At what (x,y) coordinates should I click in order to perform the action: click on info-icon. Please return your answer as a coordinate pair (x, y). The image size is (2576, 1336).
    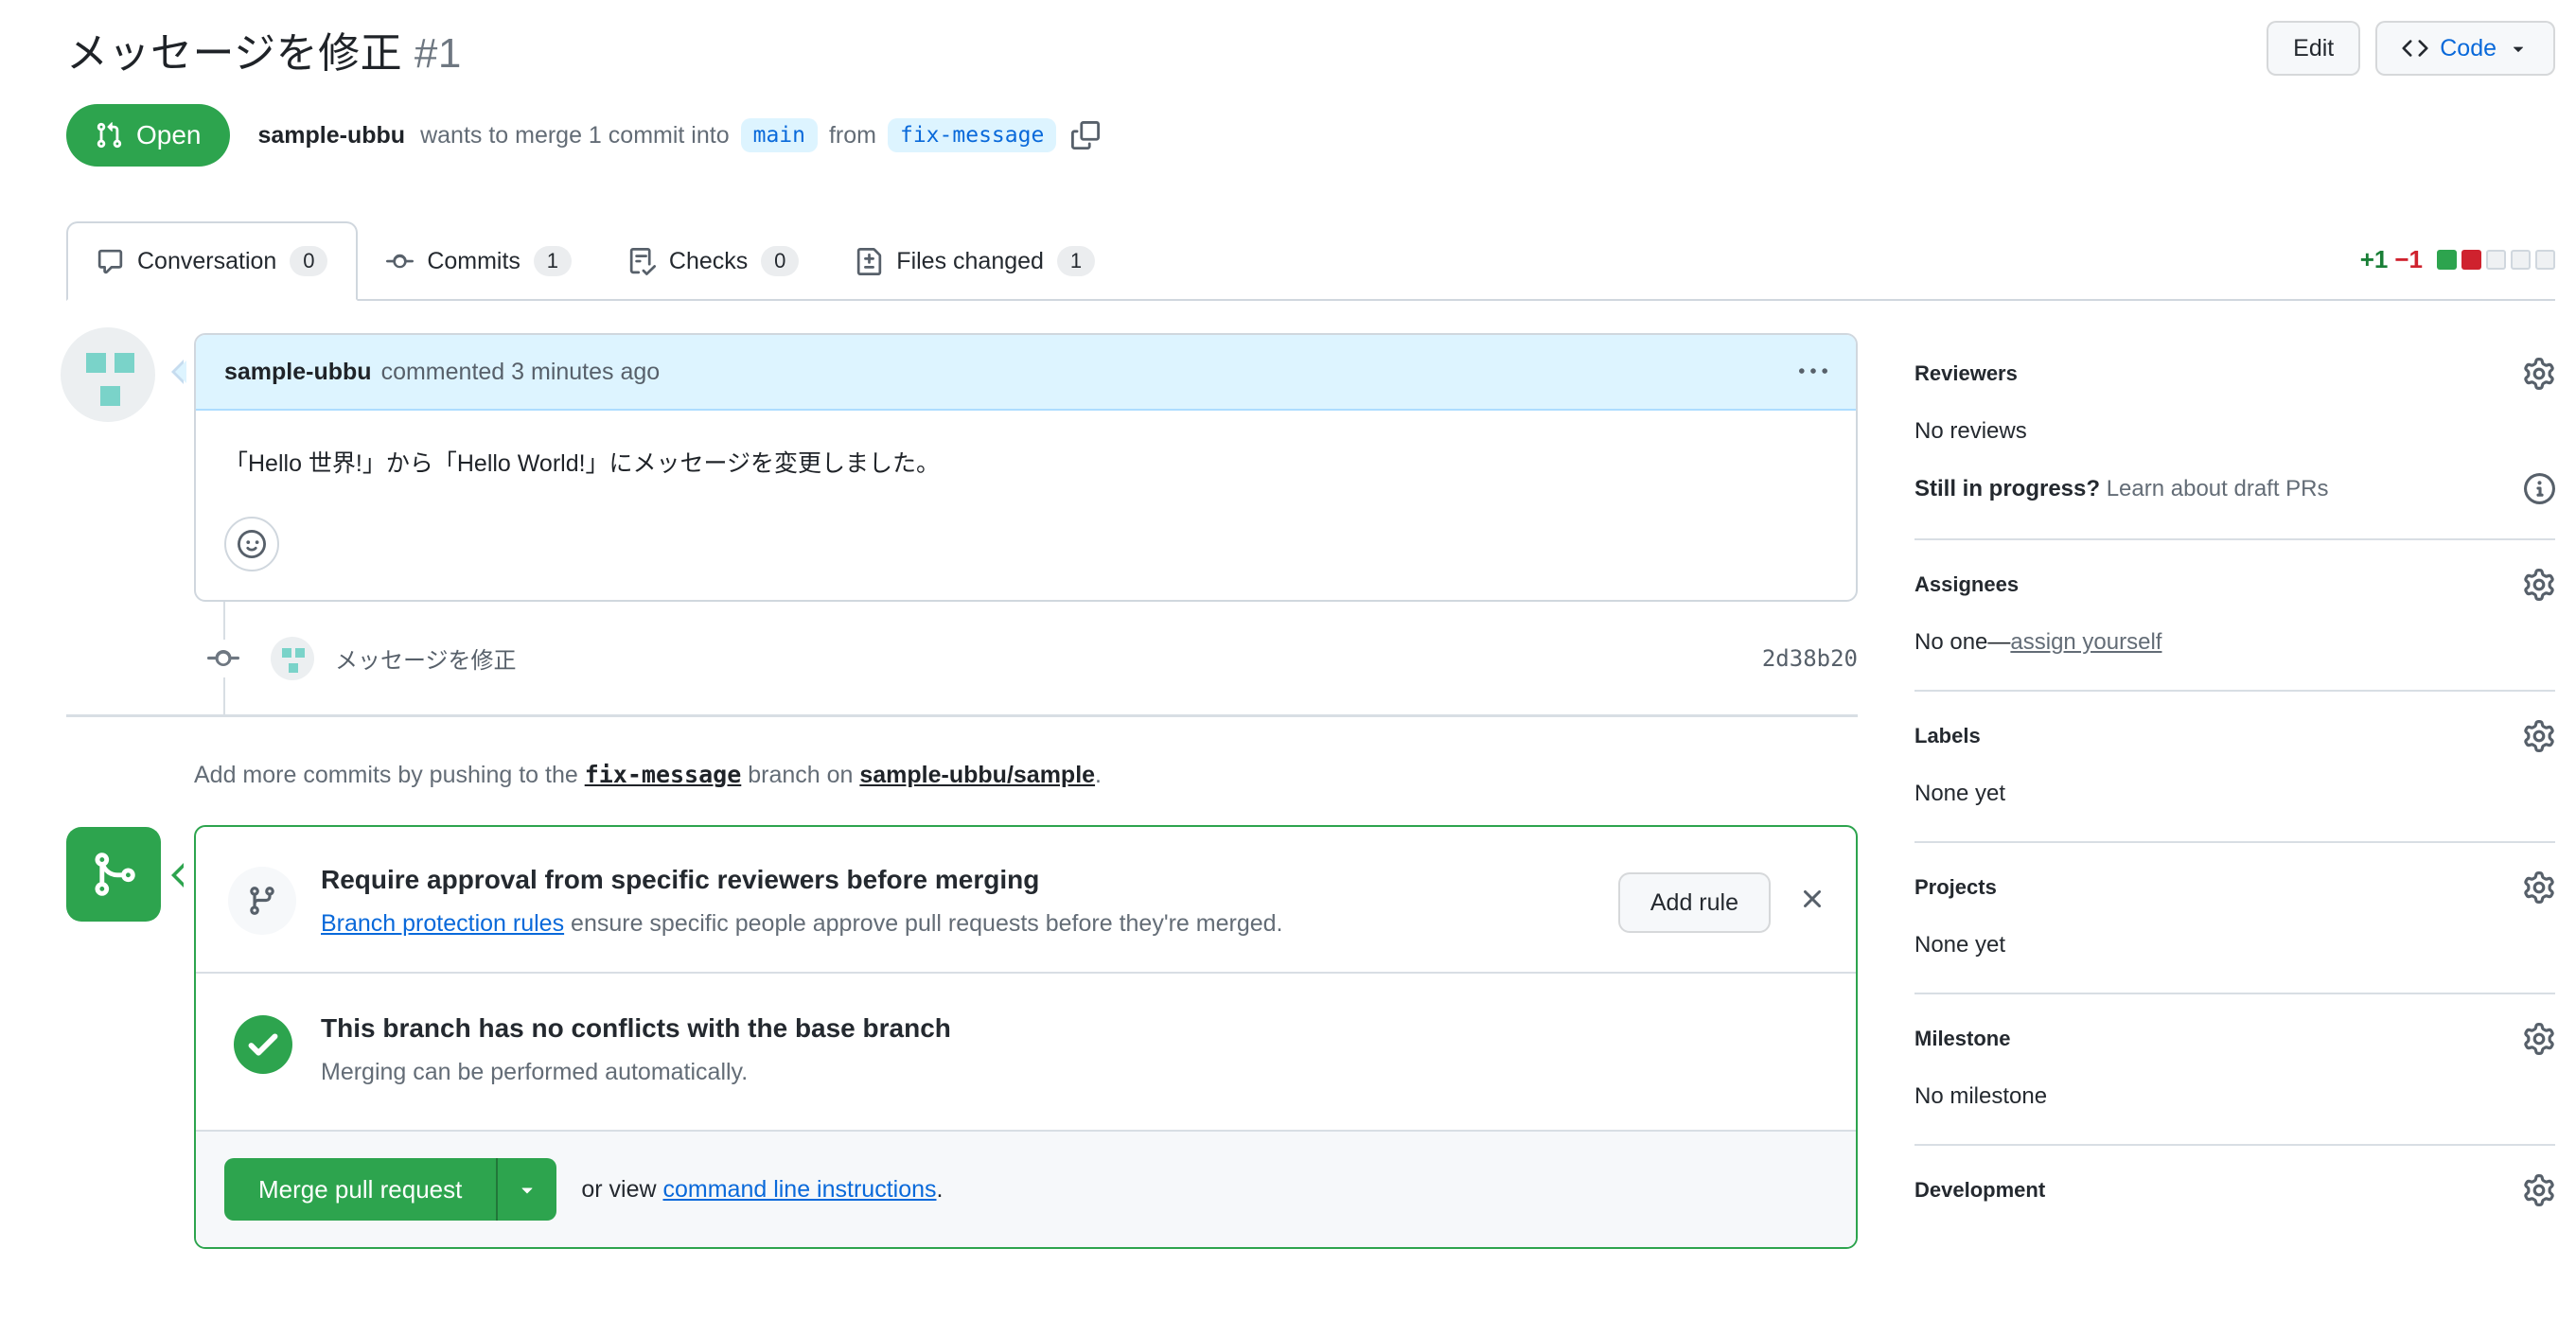
    Looking at the image, I should click on (2539, 488).